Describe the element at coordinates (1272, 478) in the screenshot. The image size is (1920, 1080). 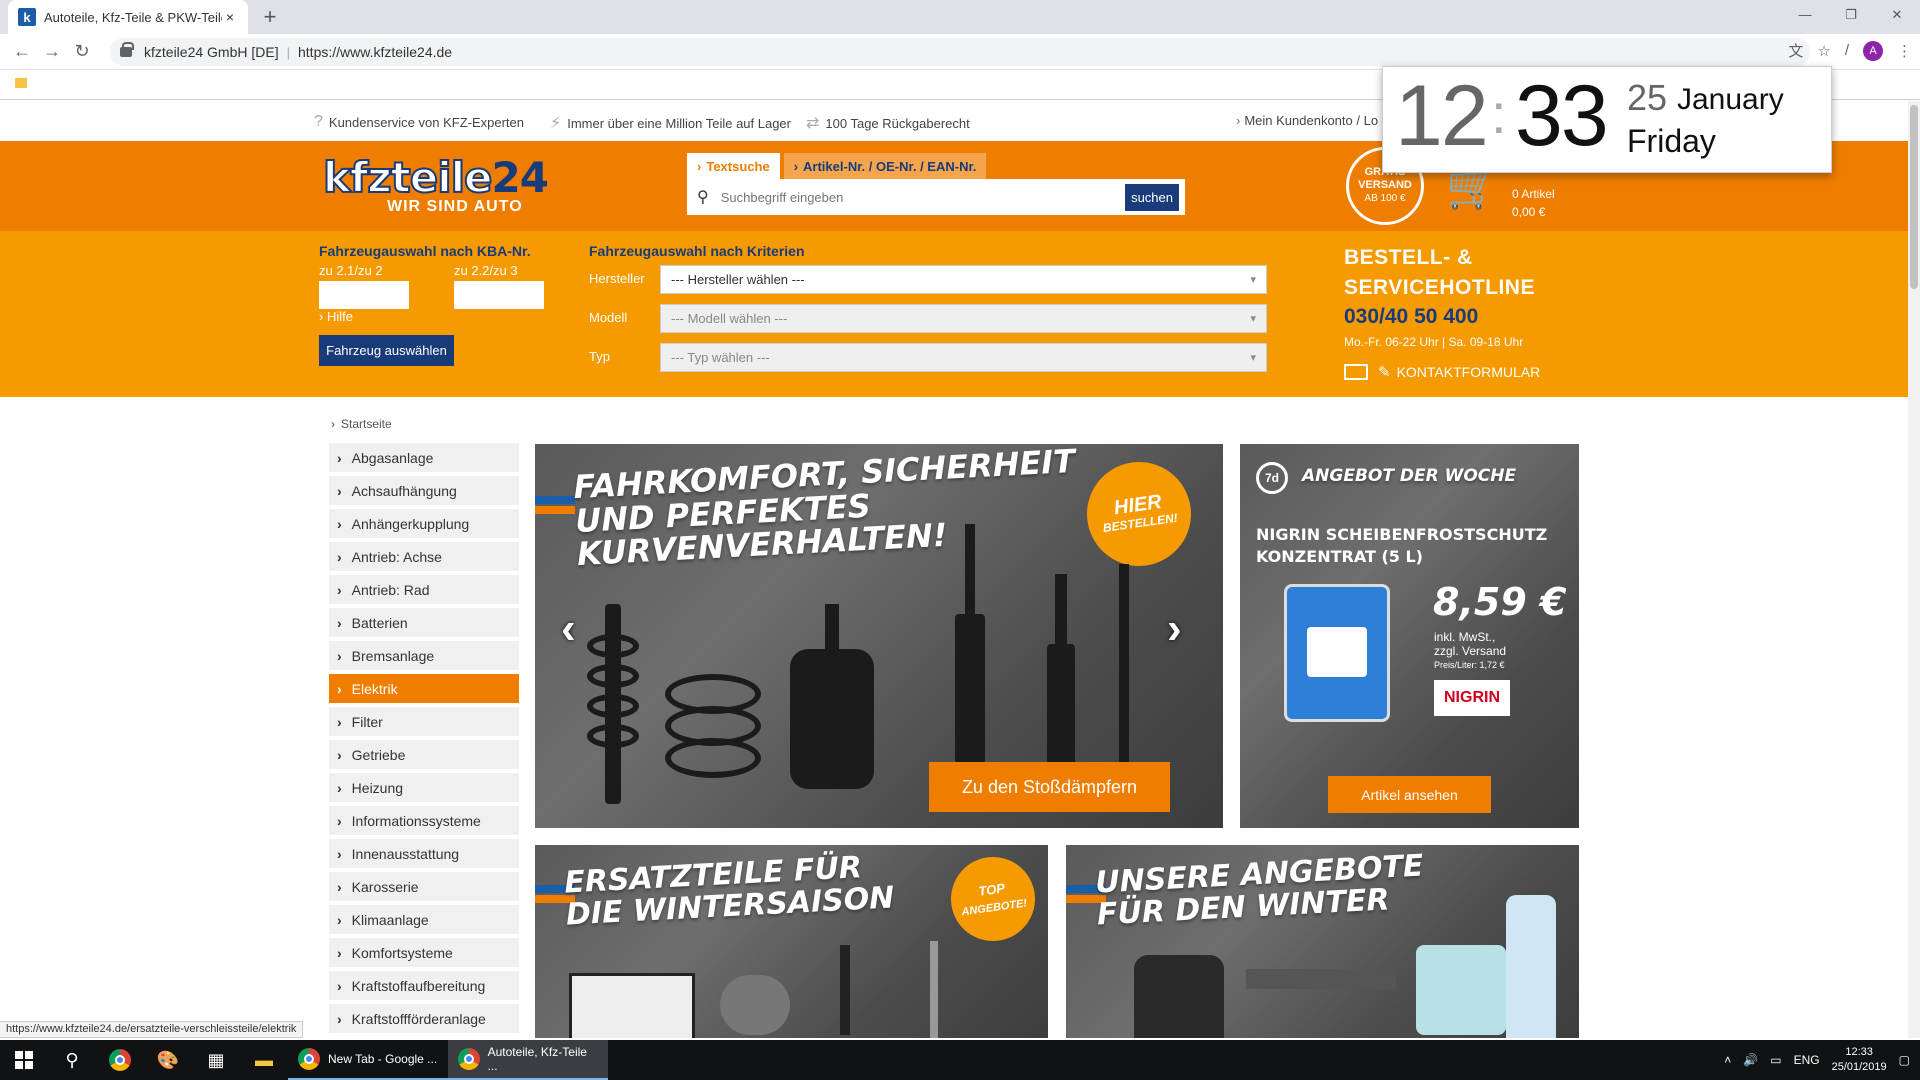
I see `seven-days-icon: 7d` at that location.